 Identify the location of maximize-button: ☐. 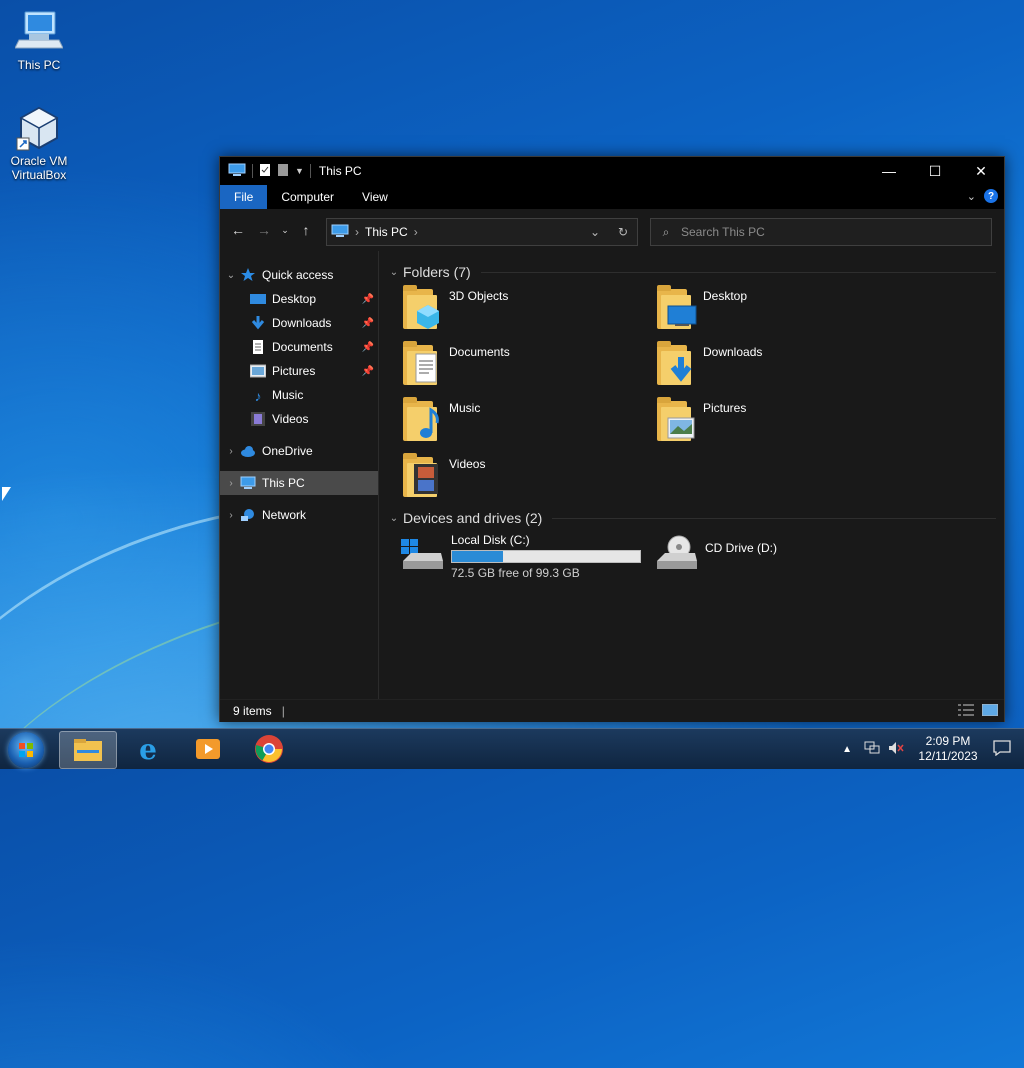
(935, 171).